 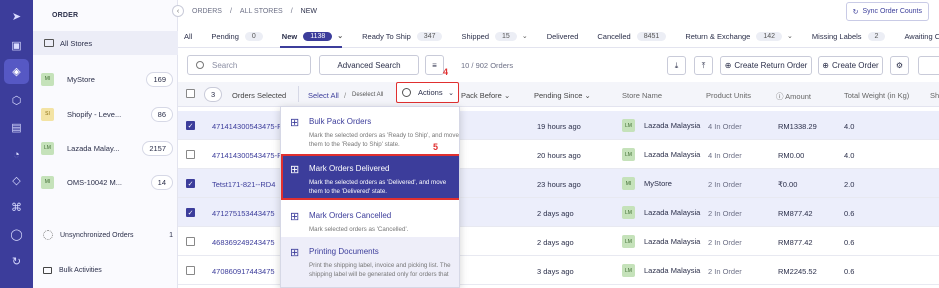 I want to click on reports-pie-icon: ◔, so click(x=16, y=154).